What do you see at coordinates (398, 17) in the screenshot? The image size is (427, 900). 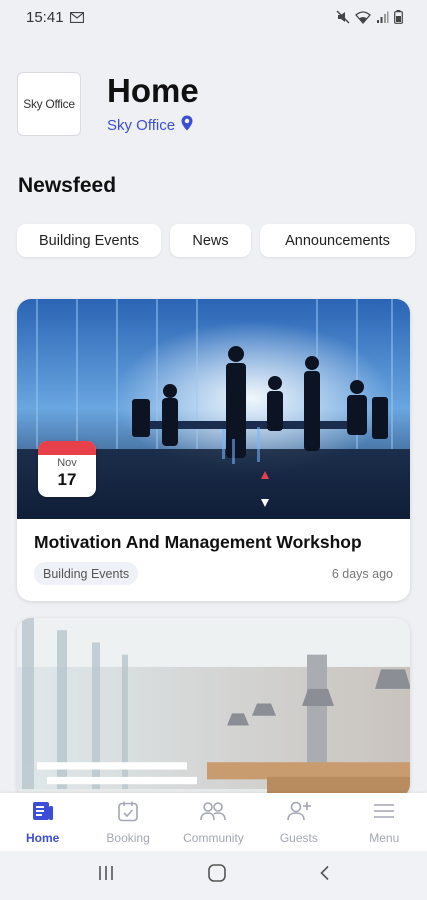 I see `battery-icon` at bounding box center [398, 17].